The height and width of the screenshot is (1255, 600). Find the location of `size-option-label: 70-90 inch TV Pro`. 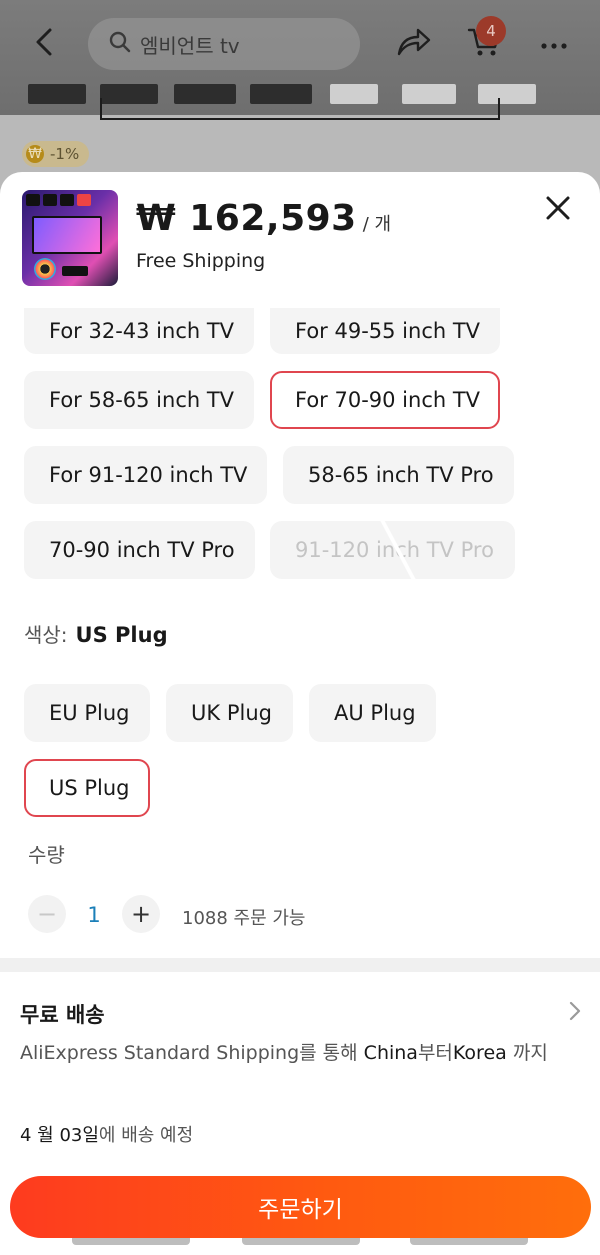

size-option-label: 70-90 inch TV Pro is located at coordinates (142, 550).